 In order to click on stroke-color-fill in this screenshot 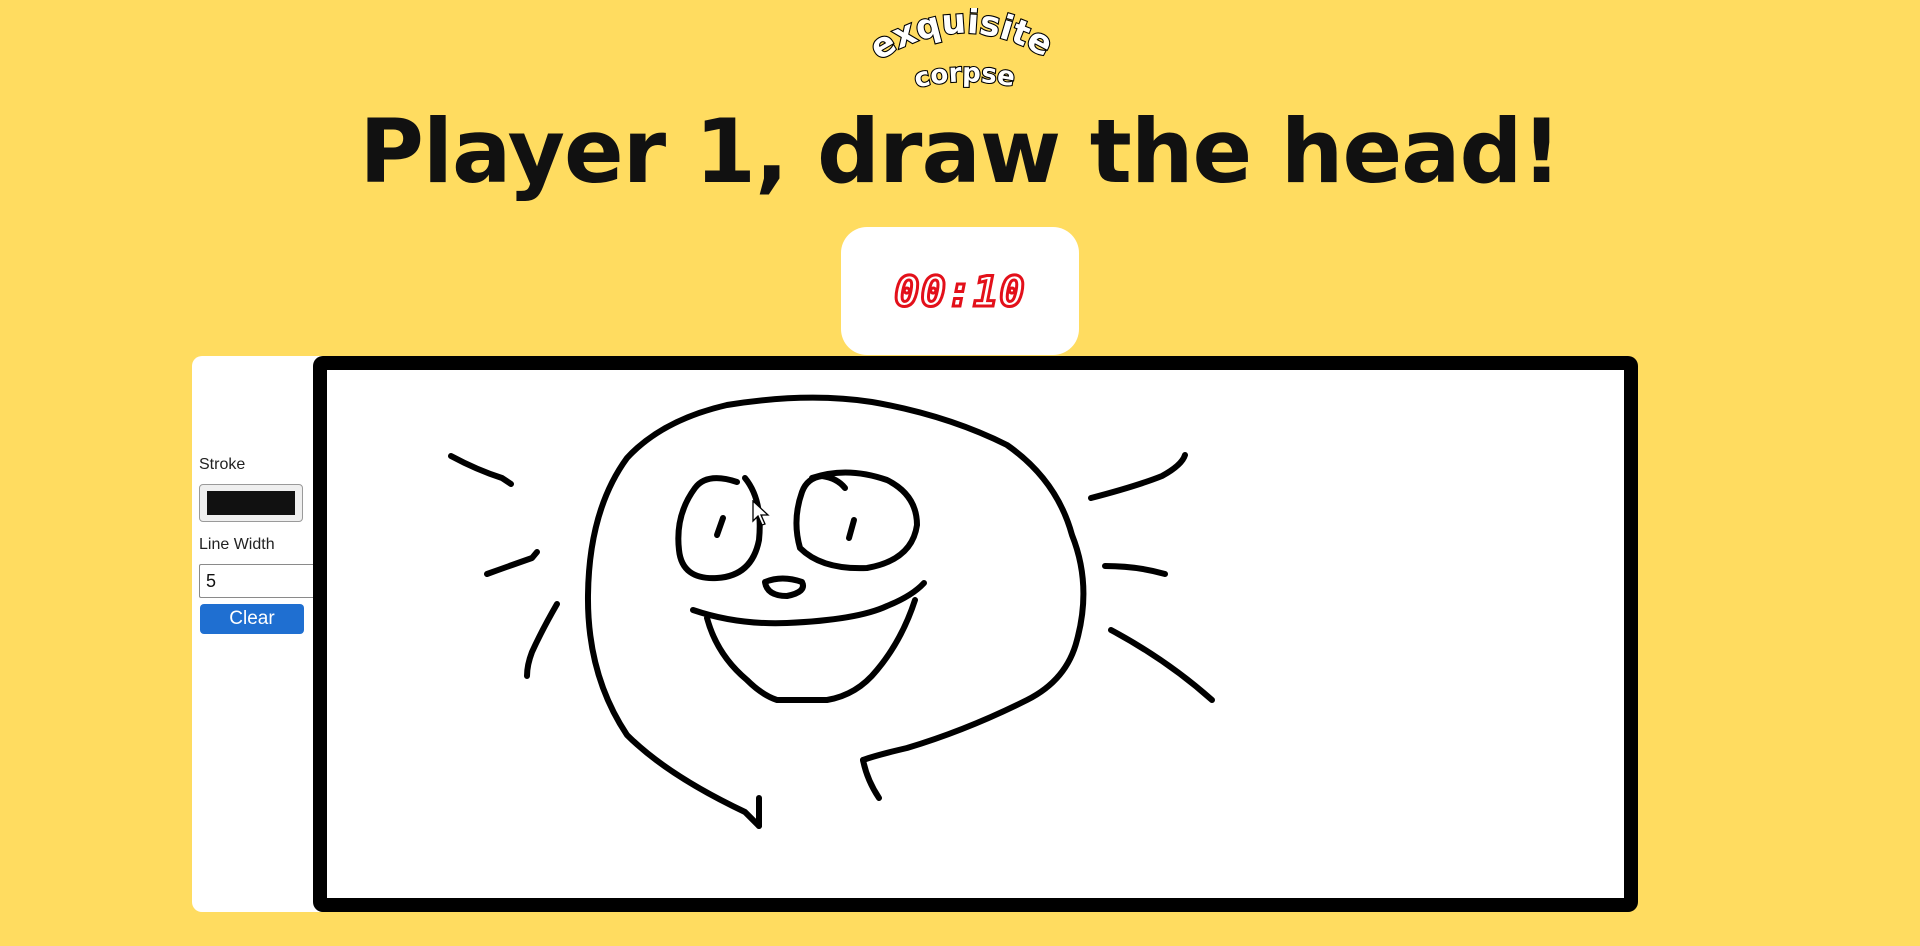, I will do `click(251, 503)`.